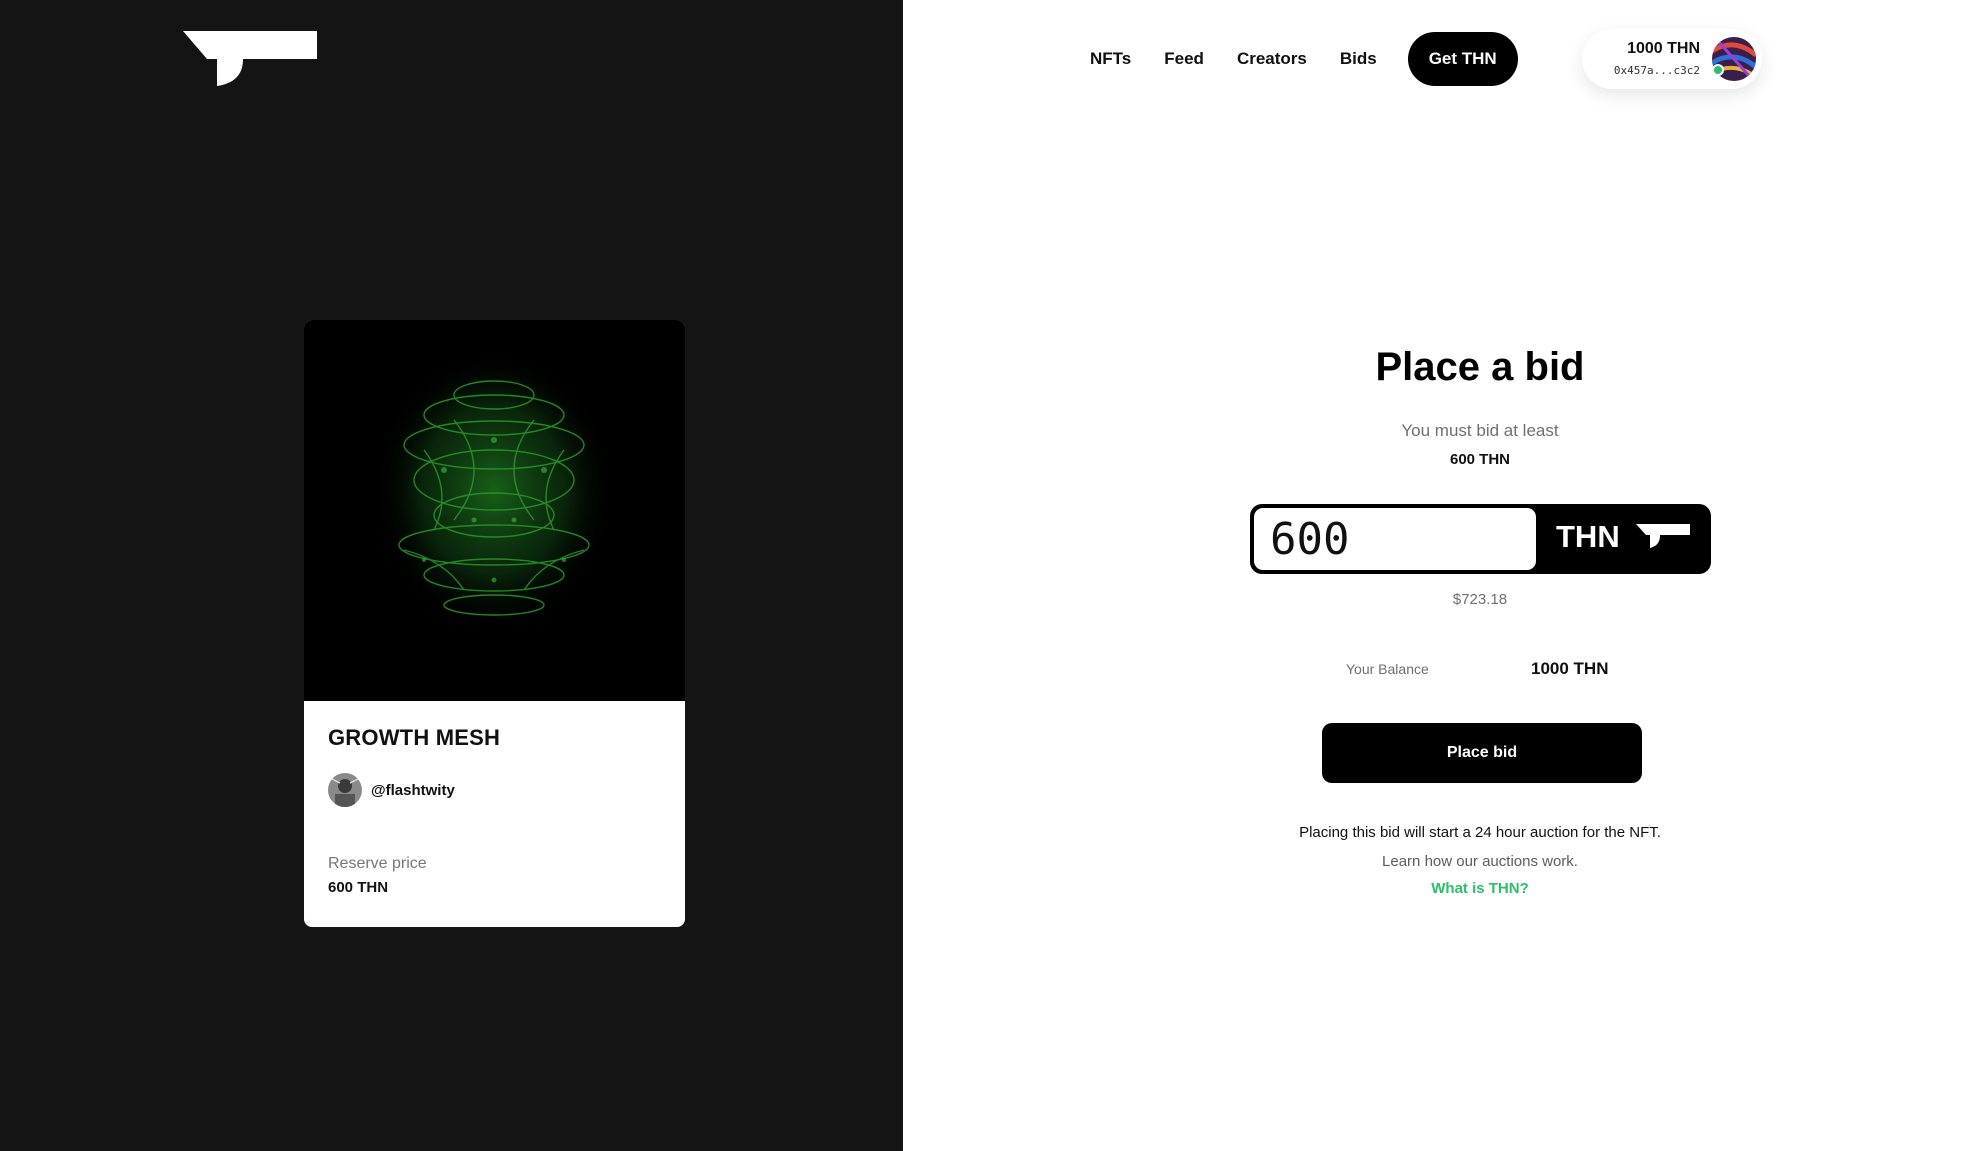 Image resolution: width=1974 pixels, height=1151 pixels. I want to click on nav-link-nfts: NFTs, so click(1110, 59).